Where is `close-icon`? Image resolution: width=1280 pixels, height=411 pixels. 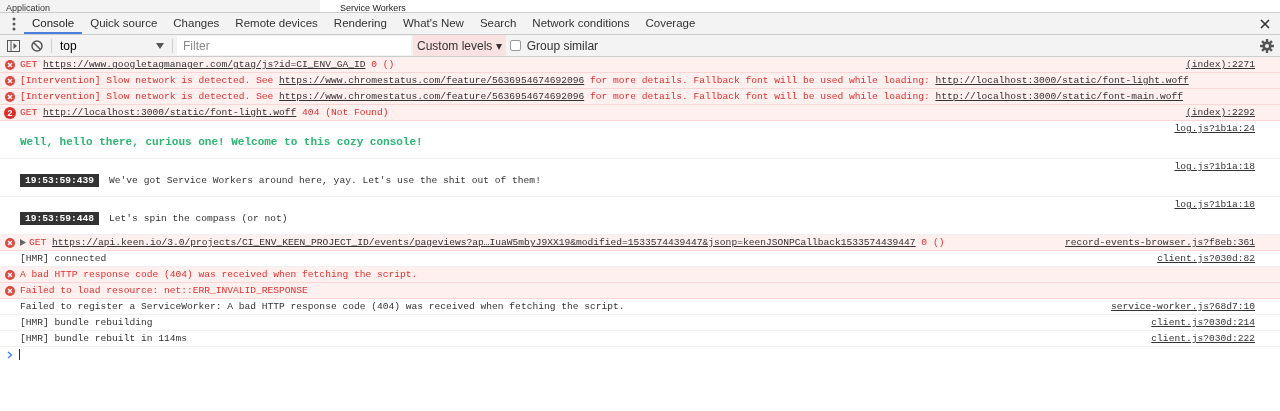 close-icon is located at coordinates (1265, 23).